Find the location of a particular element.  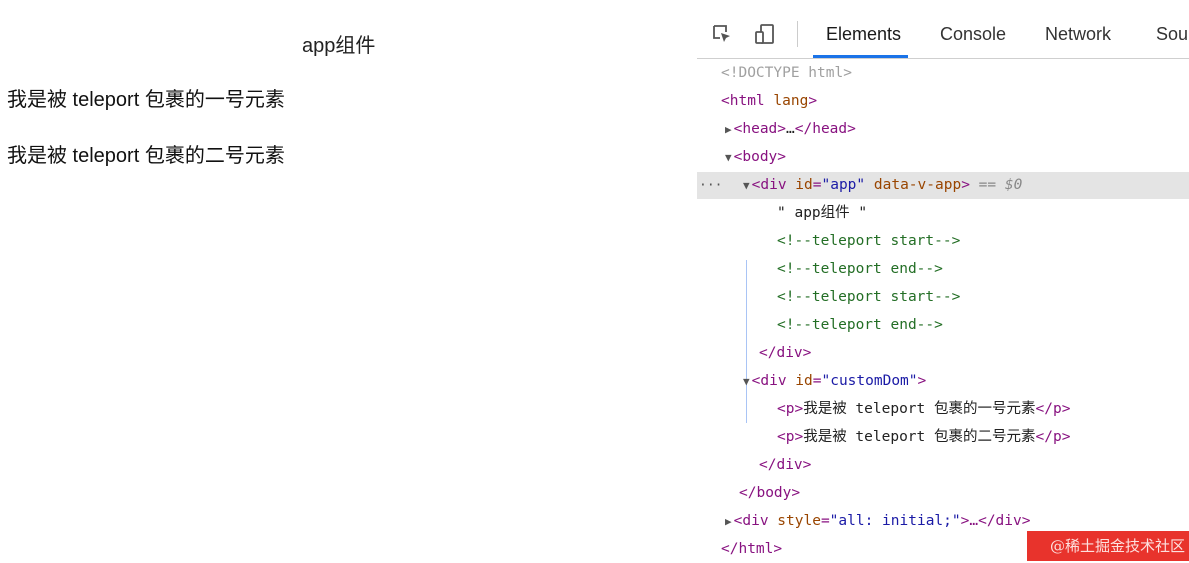

p-text-2: 我是被 teleport 包裹的二号元素 is located at coordinates (919, 437).